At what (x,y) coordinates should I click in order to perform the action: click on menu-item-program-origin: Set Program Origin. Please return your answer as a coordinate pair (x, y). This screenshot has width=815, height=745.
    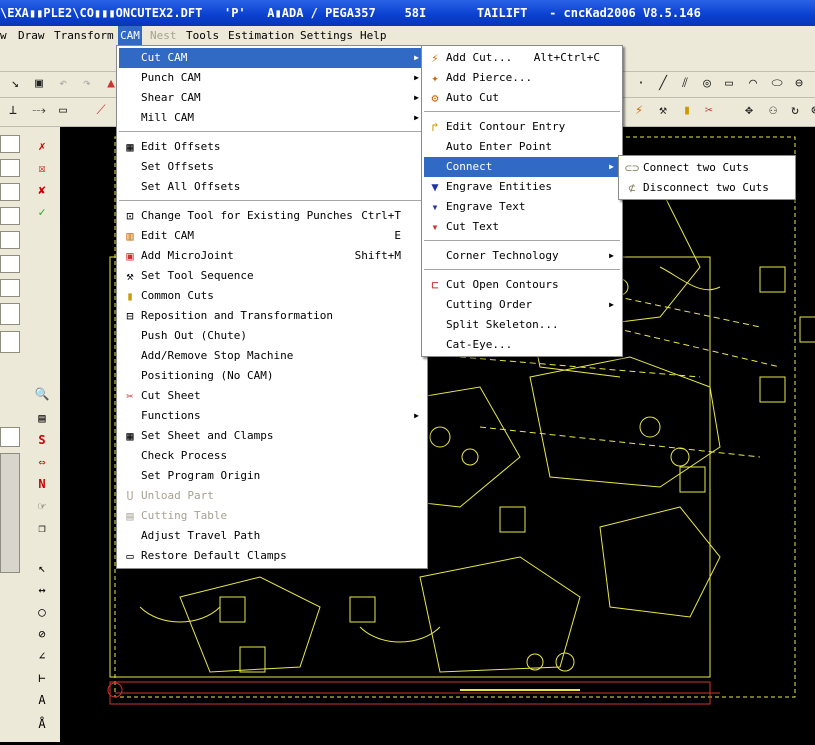
    Looking at the image, I should click on (272, 476).